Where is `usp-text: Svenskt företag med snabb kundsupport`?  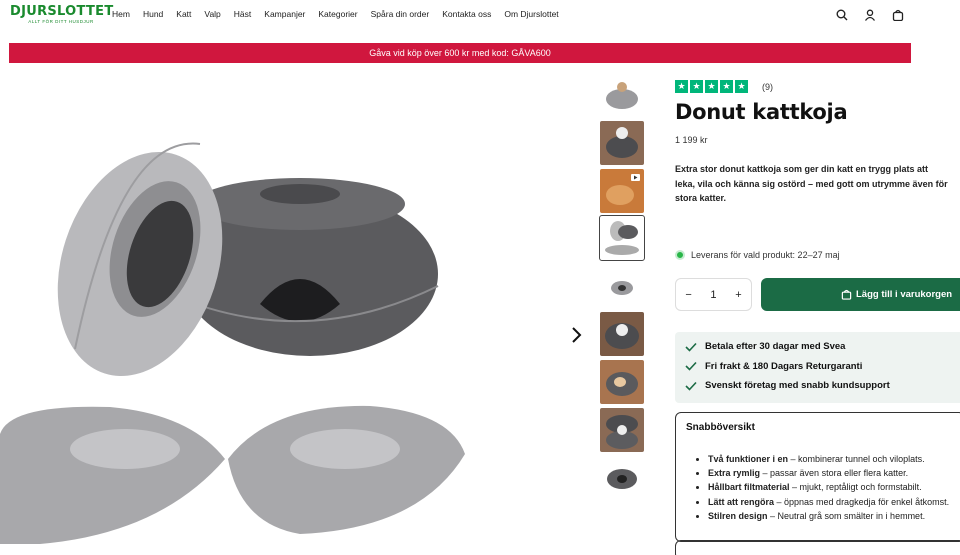
usp-text: Svenskt företag med snabb kundsupport is located at coordinates (797, 385).